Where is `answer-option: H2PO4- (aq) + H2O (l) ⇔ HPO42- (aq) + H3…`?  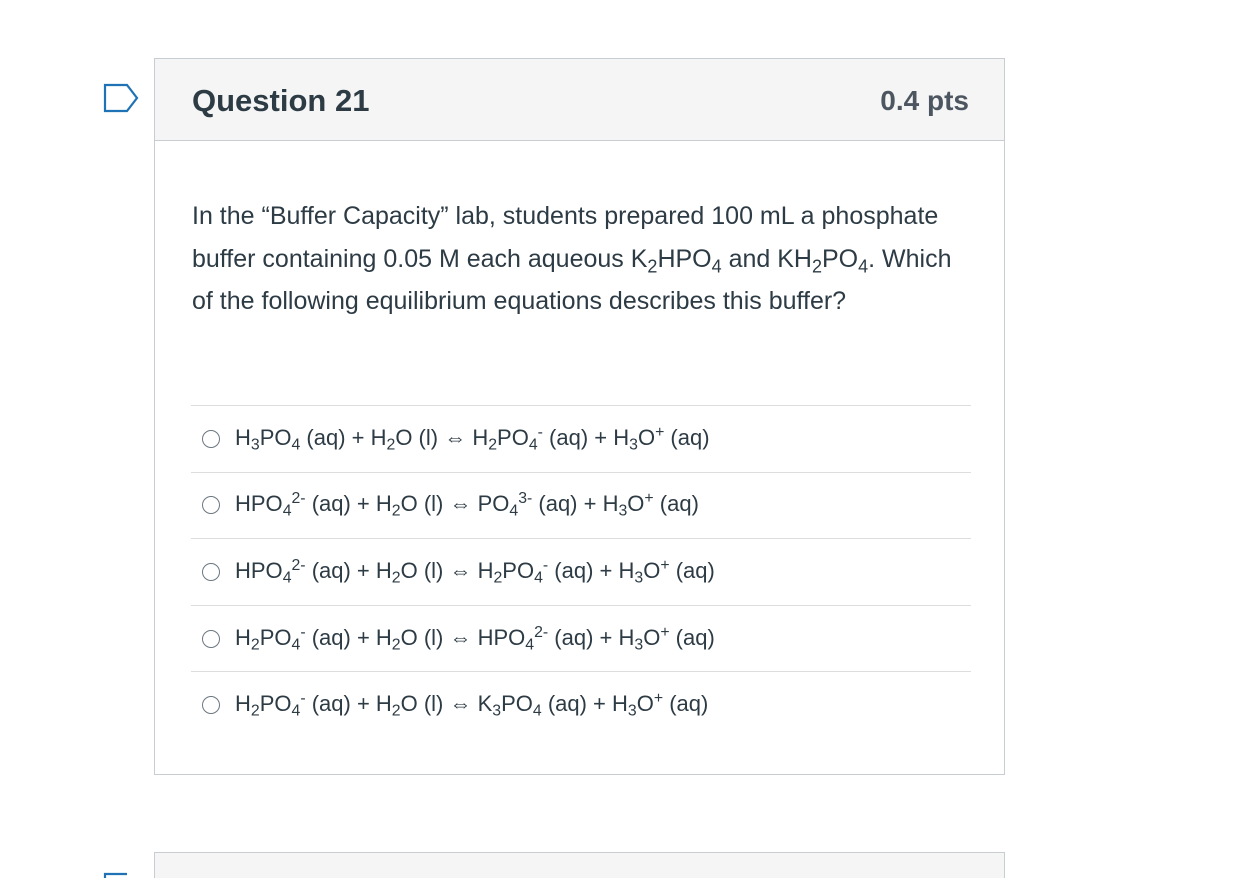
answer-option: H2PO4- (aq) + H2O (l) ⇔ HPO42- (aq) + H3… is located at coordinates (581, 638).